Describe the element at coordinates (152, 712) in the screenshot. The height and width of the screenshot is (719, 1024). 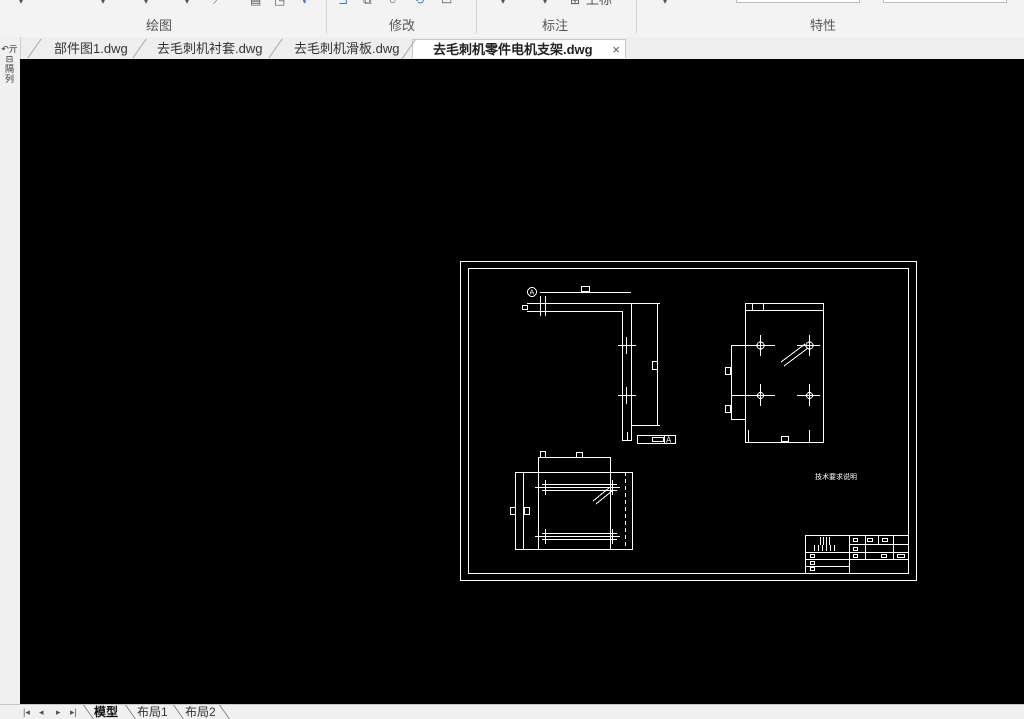
I see `tab-layout-1: 布局1` at that location.